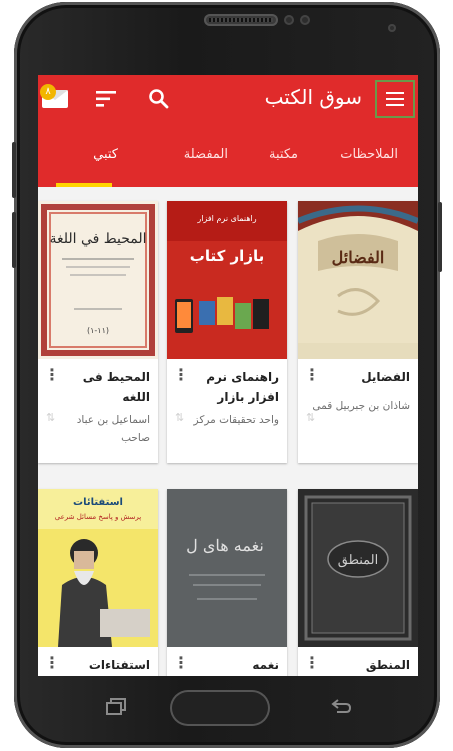 Image resolution: width=453 pixels, height=751 pixels. I want to click on book-card: المنطق المنطق ⋮, so click(358, 582).